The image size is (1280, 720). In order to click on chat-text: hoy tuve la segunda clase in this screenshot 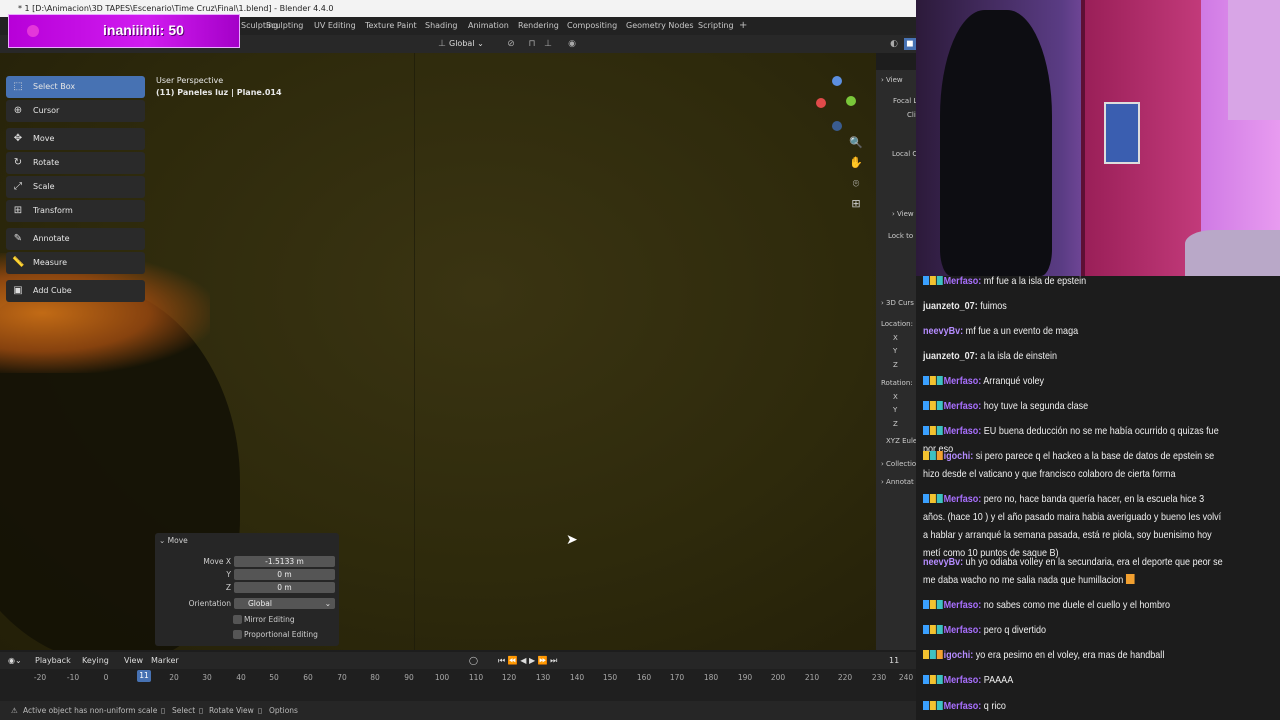, I will do `click(1035, 406)`.